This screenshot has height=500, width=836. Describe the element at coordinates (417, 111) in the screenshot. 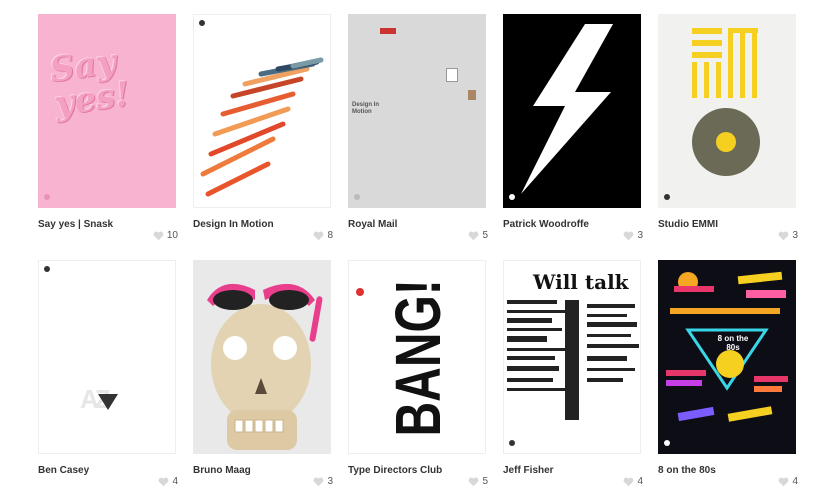

I see `poster-image: Design In Motion` at that location.